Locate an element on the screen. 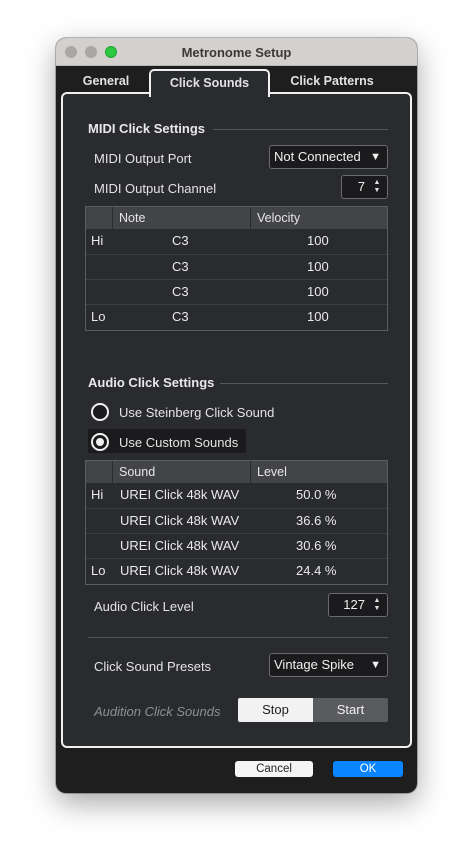  audio-header-level: Level is located at coordinates (319, 472).